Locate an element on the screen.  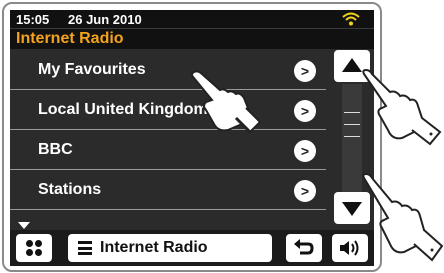
volume-icon is located at coordinates (349, 248).